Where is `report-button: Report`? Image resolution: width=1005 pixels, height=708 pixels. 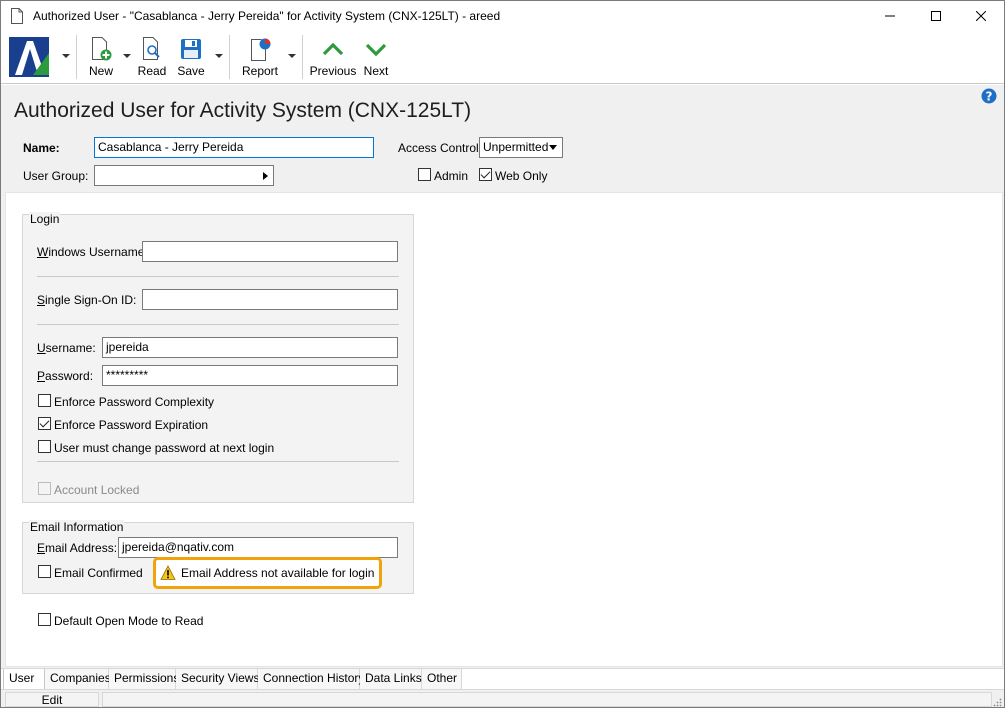
report-button: Report is located at coordinates (260, 58).